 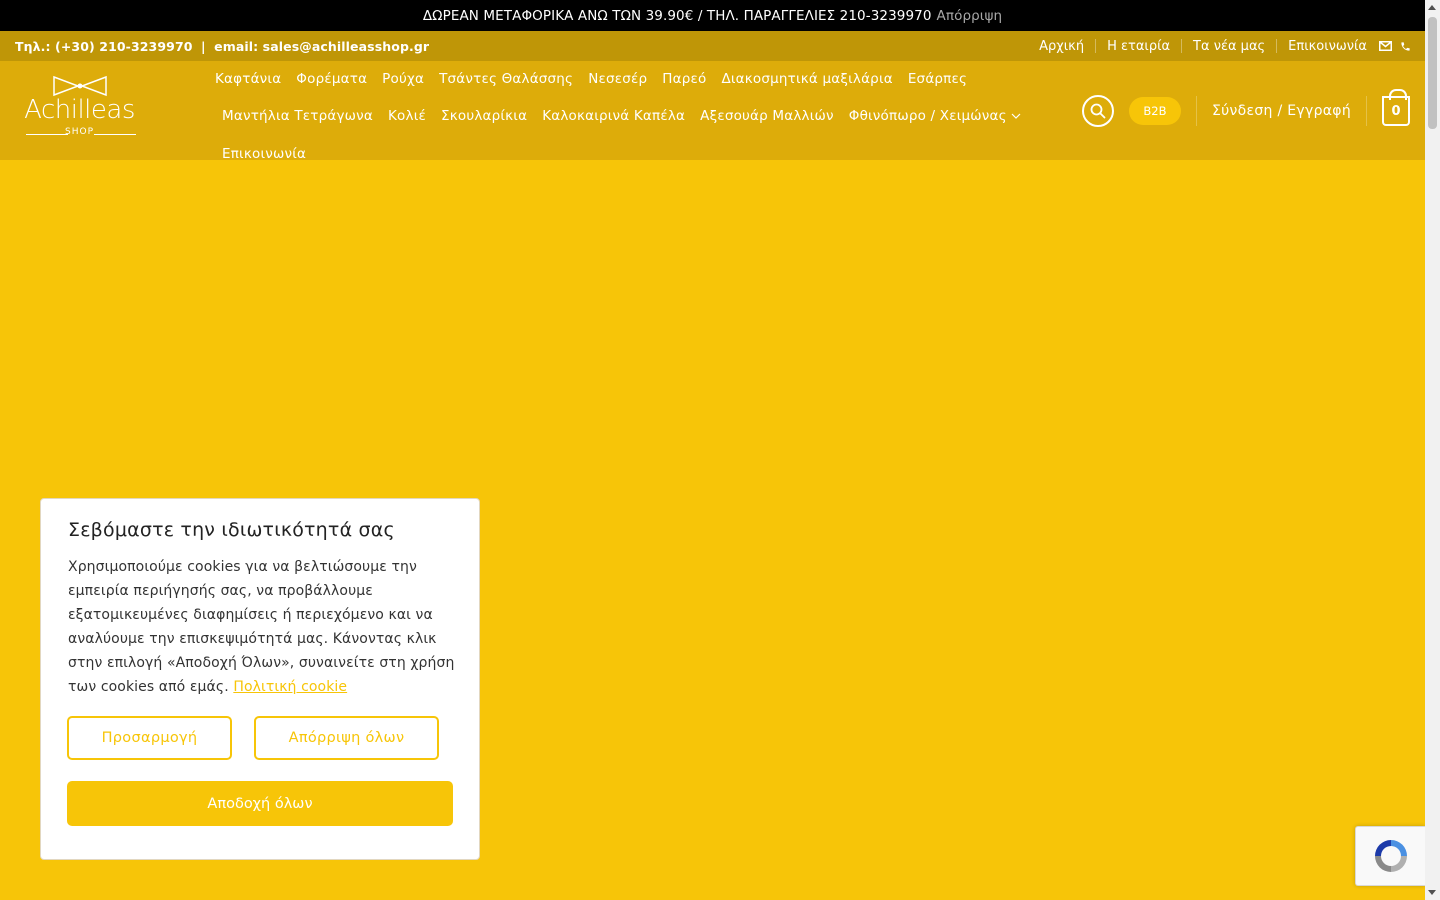 I want to click on accept-all-button: Αποδοχή όλων, so click(x=260, y=803).